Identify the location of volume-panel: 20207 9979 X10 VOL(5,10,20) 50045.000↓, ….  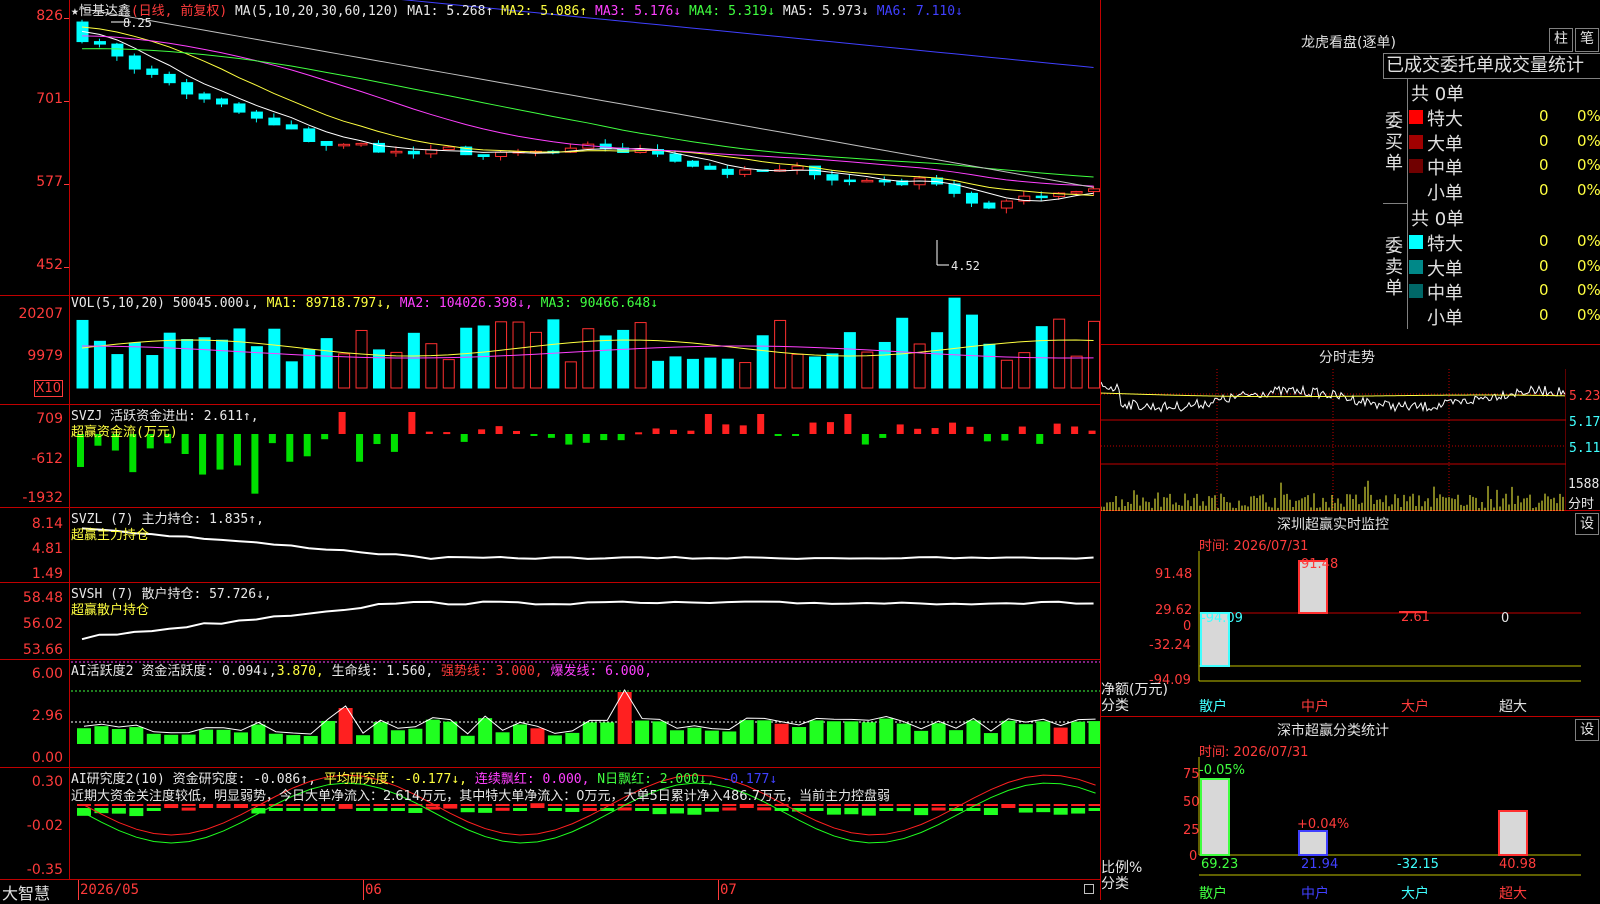
(550, 350).